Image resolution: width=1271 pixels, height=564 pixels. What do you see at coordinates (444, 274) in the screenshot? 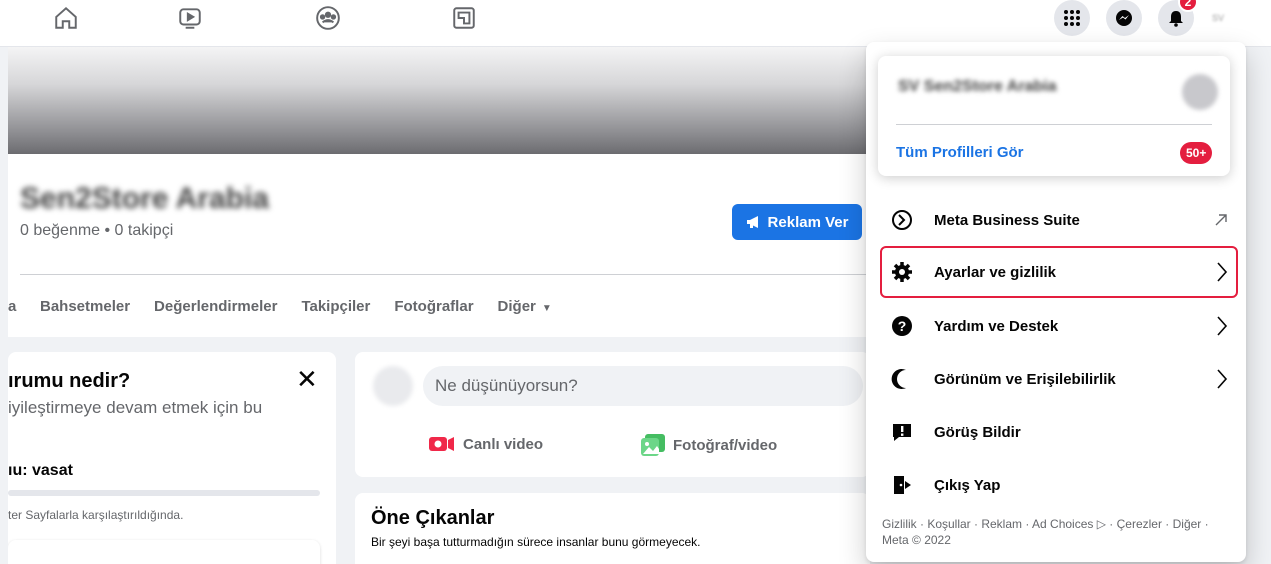
I see `header-divider` at bounding box center [444, 274].